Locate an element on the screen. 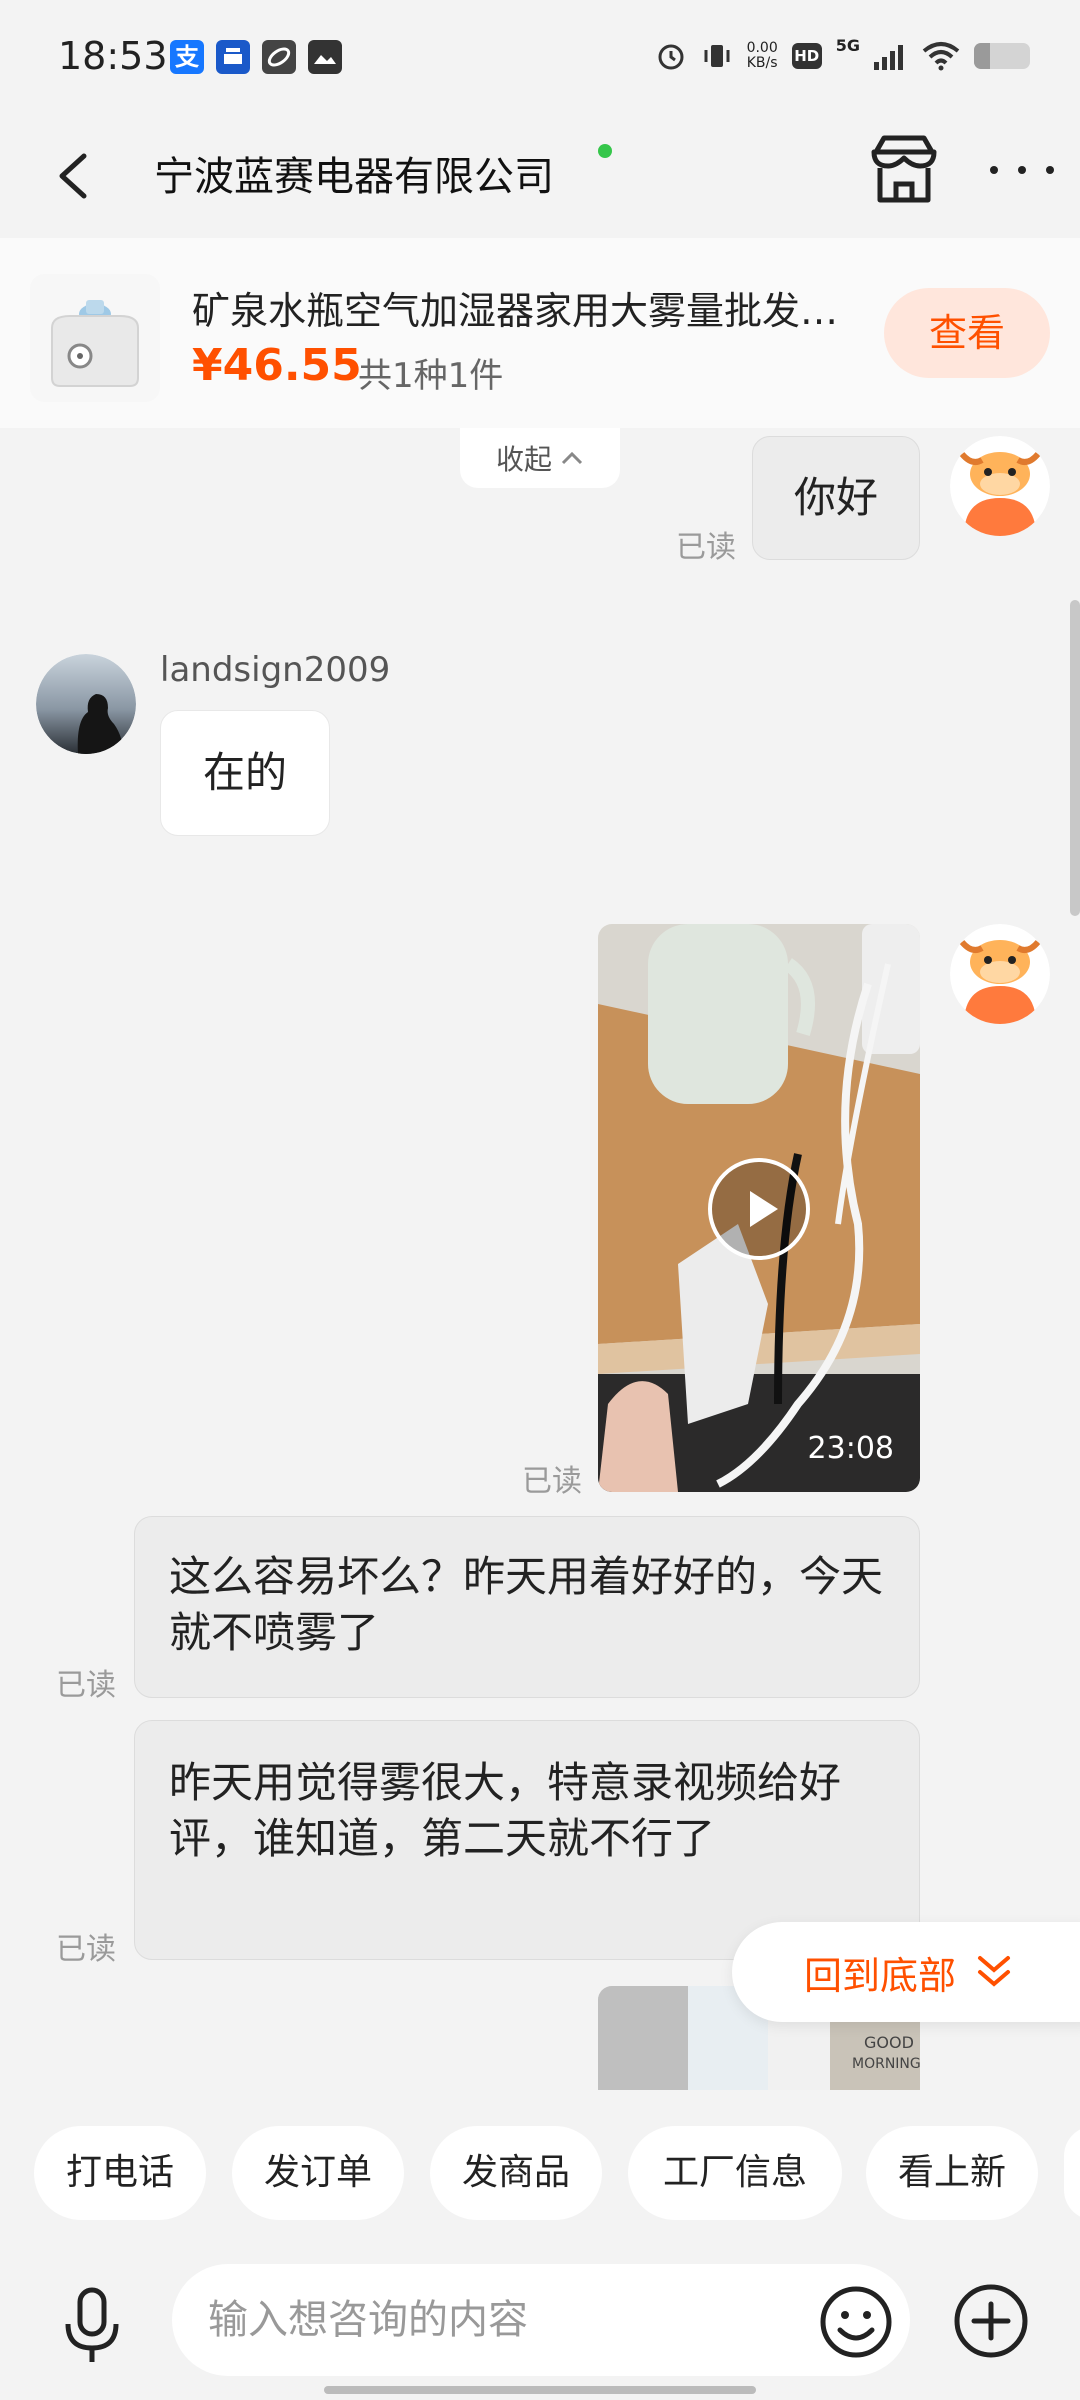 The height and width of the screenshot is (2400, 1080). network-type: 5G is located at coordinates (847, 45).